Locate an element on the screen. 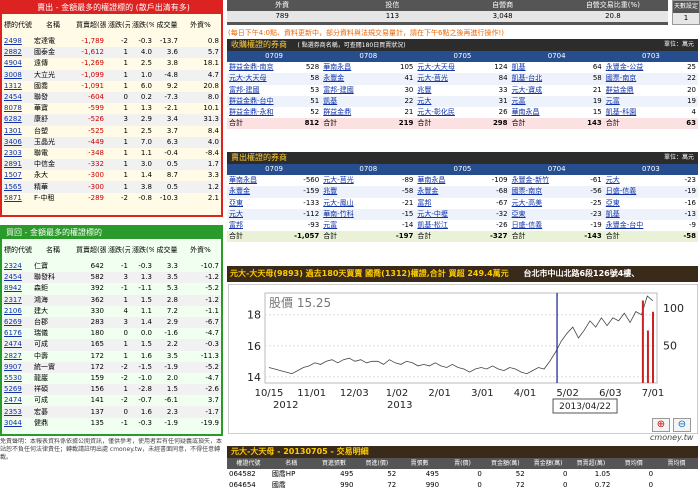 The height and width of the screenshot is (495, 700). stock-code-link: 2891 is located at coordinates (17, 165).